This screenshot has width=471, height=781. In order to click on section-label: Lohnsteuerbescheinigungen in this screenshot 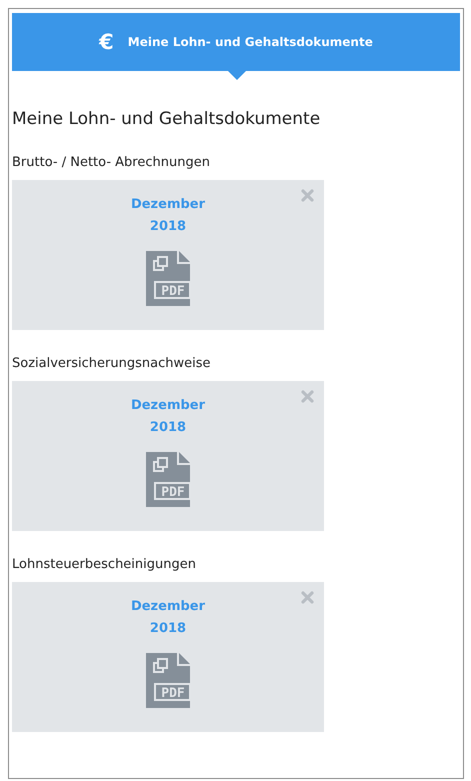, I will do `click(104, 564)`.